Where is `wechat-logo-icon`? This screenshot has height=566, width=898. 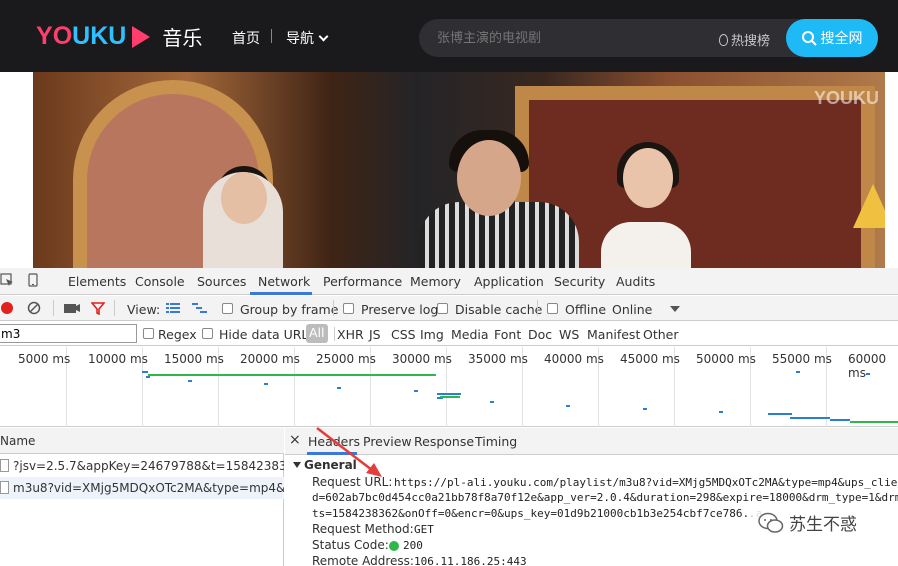 wechat-logo-icon is located at coordinates (771, 522).